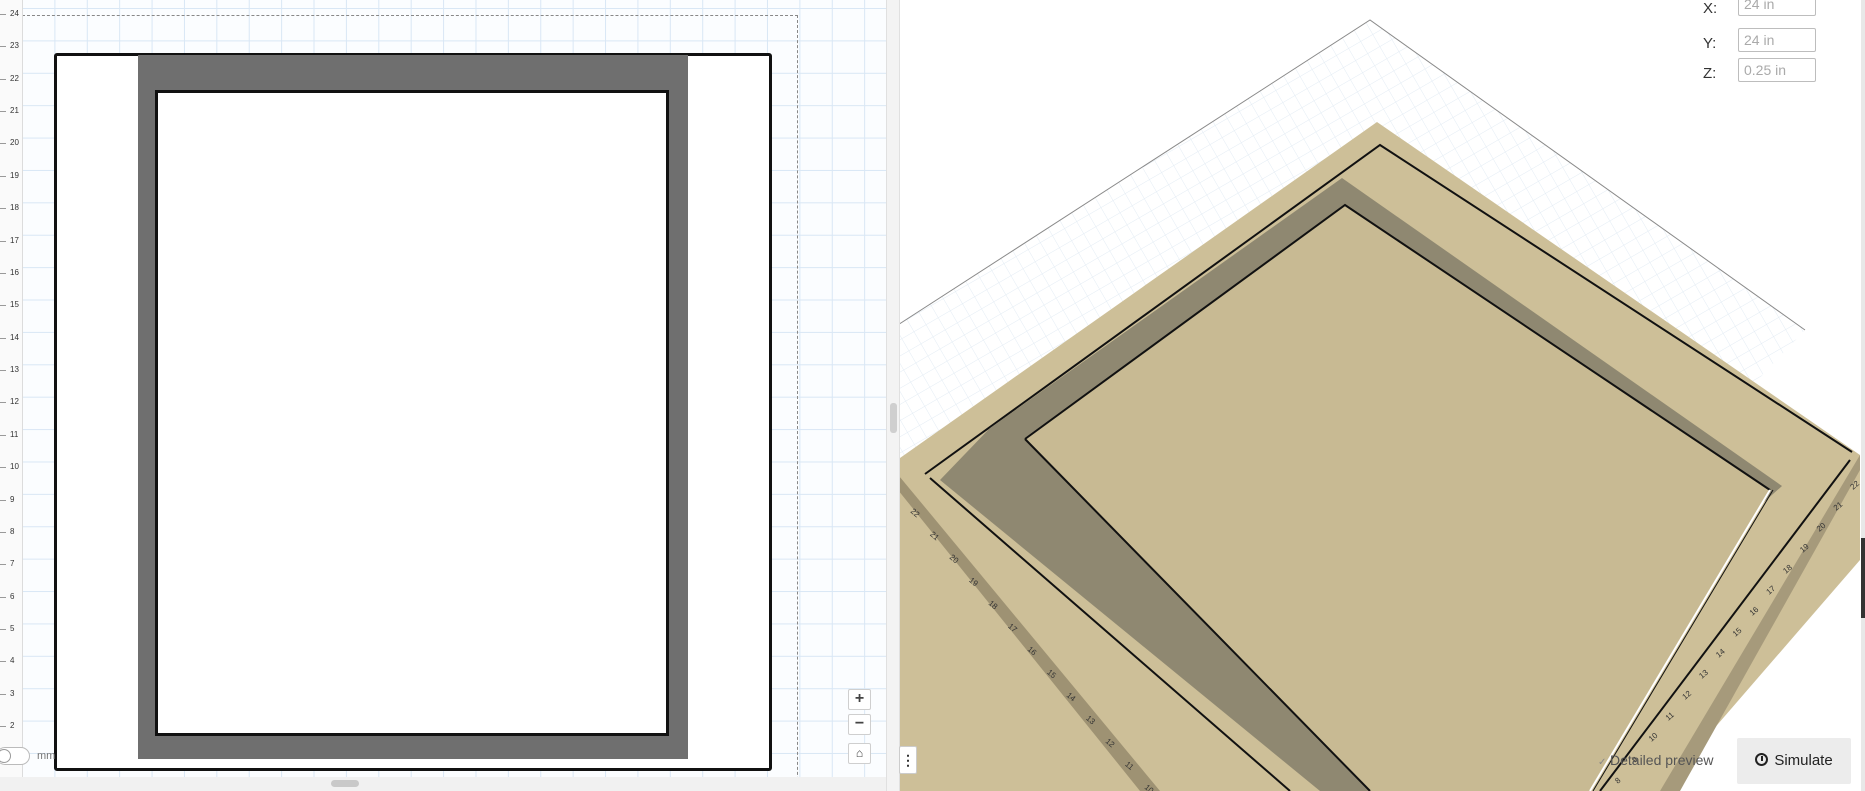 The height and width of the screenshot is (791, 1865). Describe the element at coordinates (11, 111) in the screenshot. I see `ruler-tick: 21` at that location.